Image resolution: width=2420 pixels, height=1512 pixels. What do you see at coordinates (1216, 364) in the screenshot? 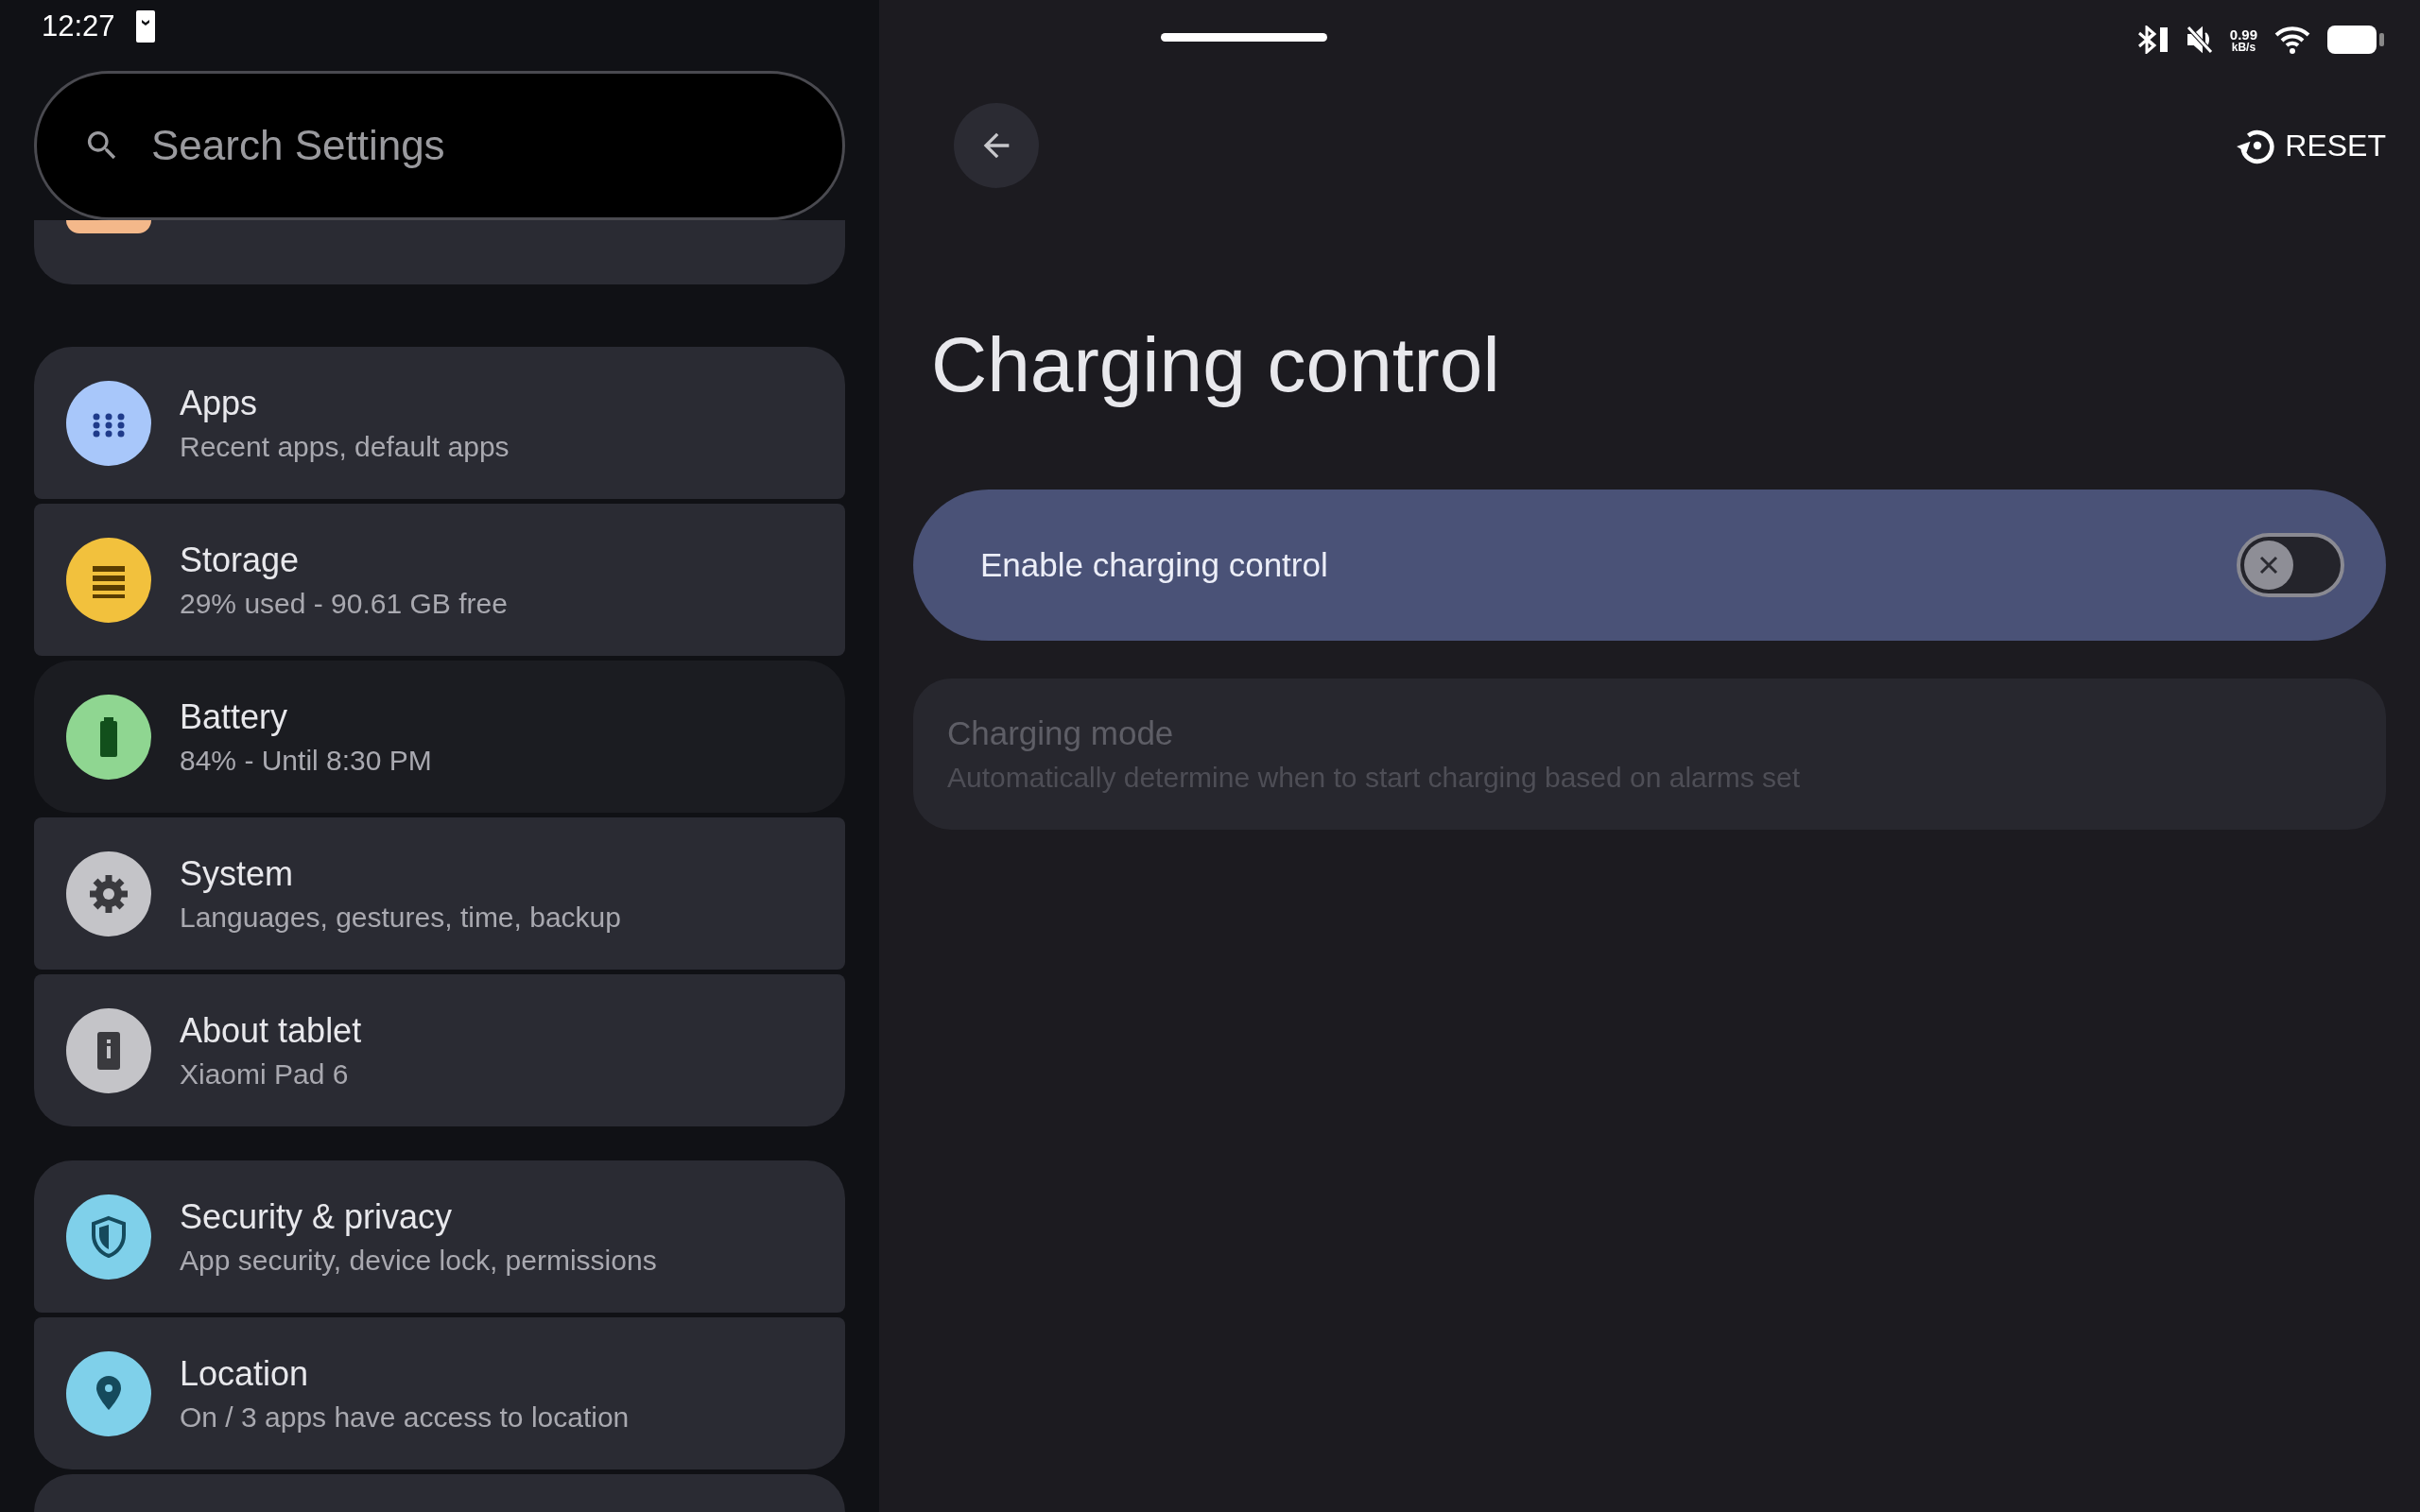
I see `page-title: Charging control` at bounding box center [1216, 364].